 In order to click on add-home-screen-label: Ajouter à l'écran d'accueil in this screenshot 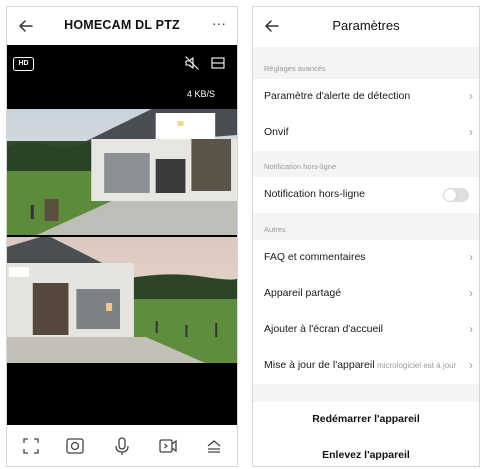, I will do `click(323, 329)`.